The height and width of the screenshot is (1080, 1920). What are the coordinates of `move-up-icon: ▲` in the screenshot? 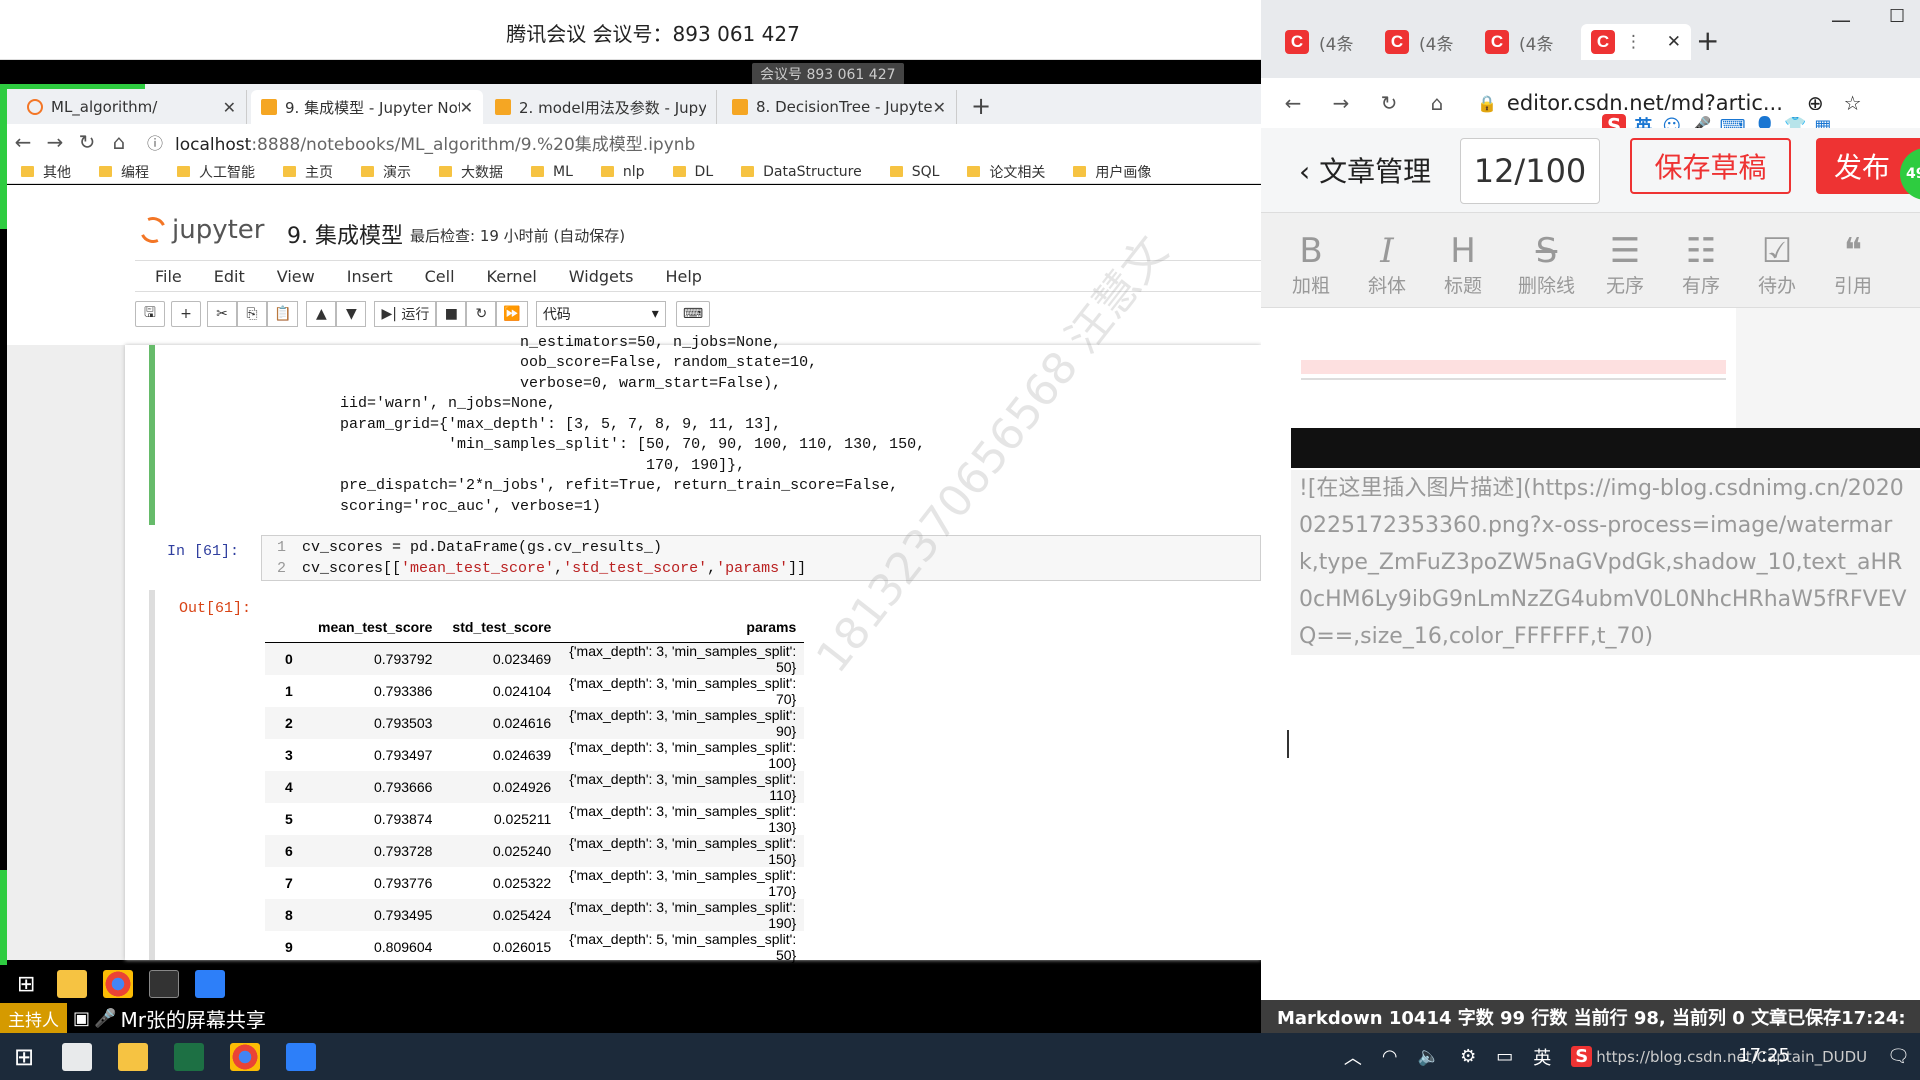 It's located at (321, 314).